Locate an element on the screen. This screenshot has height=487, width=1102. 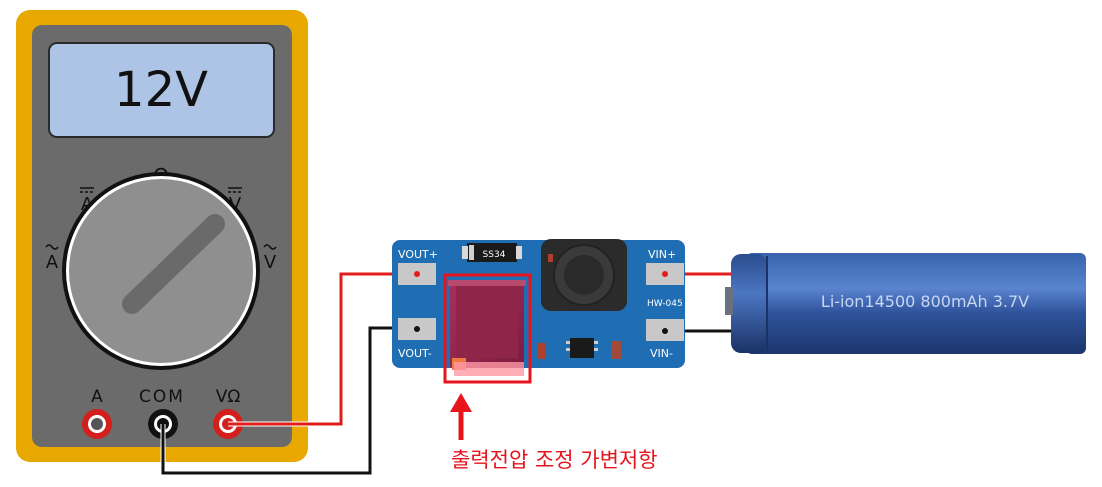
label-model: HW-045 is located at coordinates (665, 304).